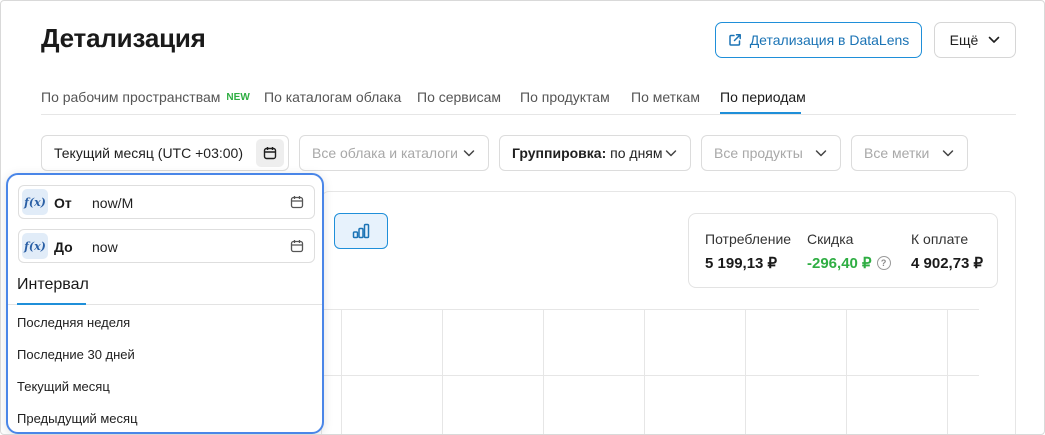 This screenshot has width=1045, height=435. I want to click on tab-periods: По периодам, so click(763, 97).